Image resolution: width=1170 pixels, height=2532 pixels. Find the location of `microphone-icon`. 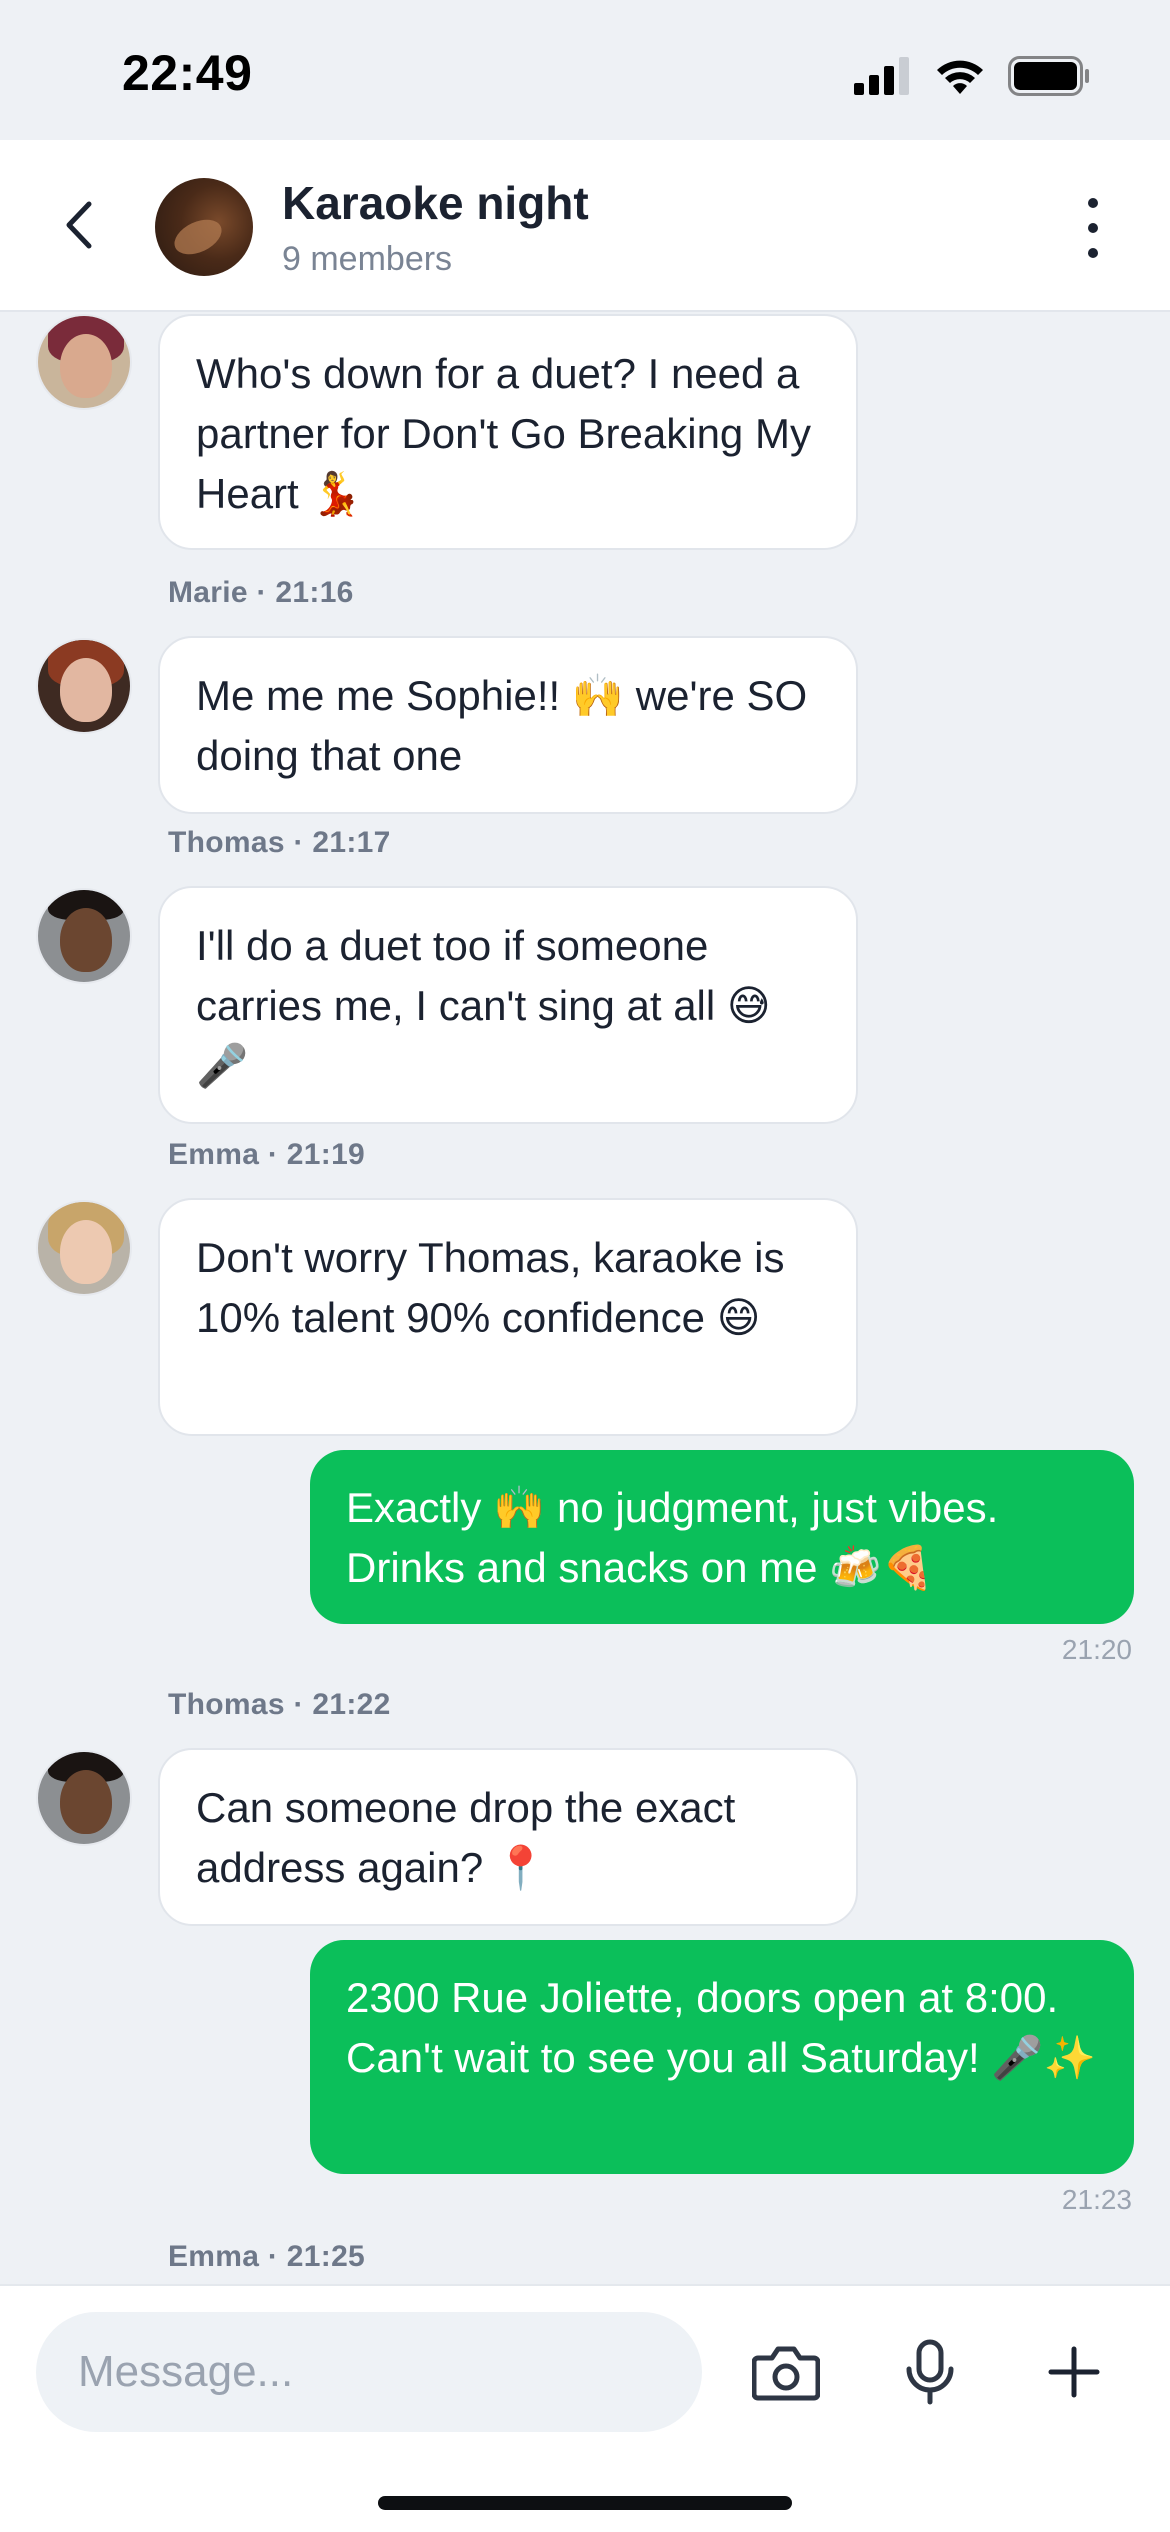

microphone-icon is located at coordinates (930, 2372).